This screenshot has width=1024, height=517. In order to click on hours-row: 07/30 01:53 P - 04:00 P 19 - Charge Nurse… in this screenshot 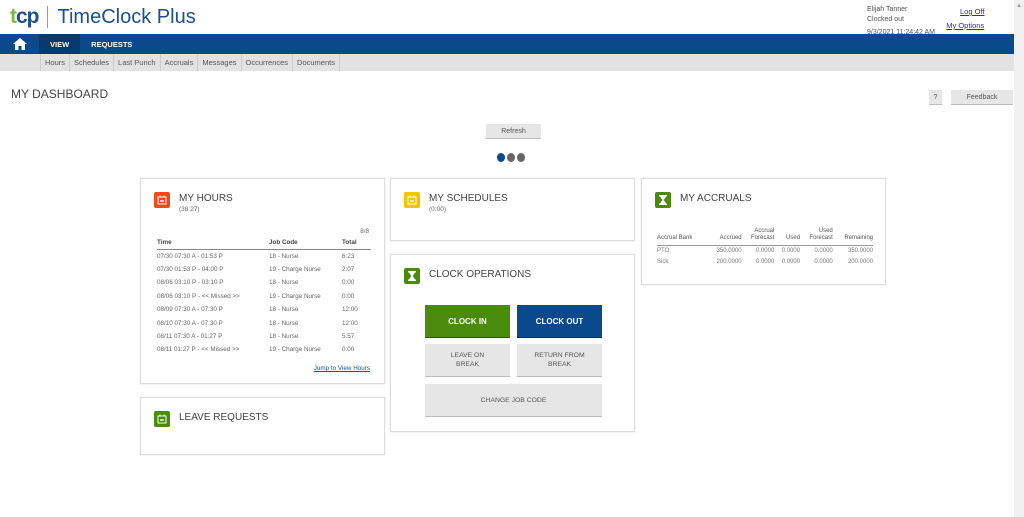, I will do `click(264, 269)`.